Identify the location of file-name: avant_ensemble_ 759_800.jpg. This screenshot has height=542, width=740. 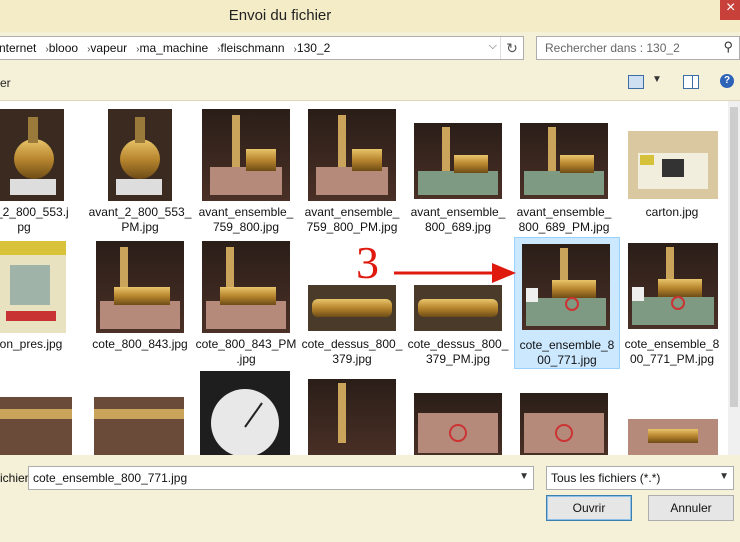
(246, 219).